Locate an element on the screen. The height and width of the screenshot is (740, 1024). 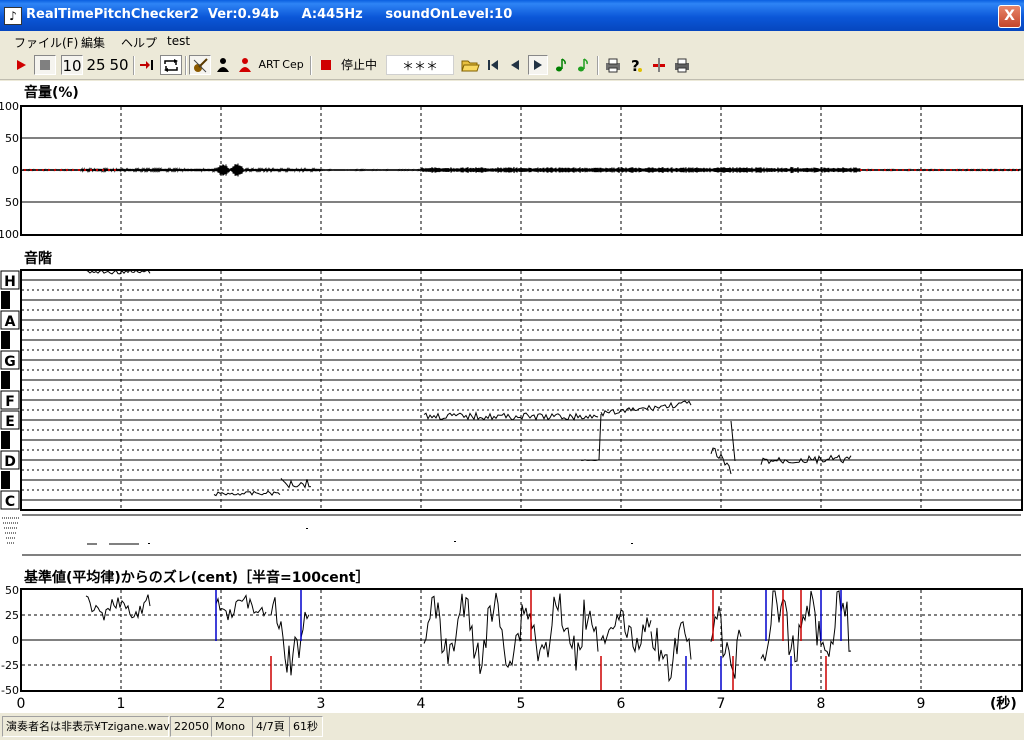
menu-edit: 編集 is located at coordinates (93, 42).